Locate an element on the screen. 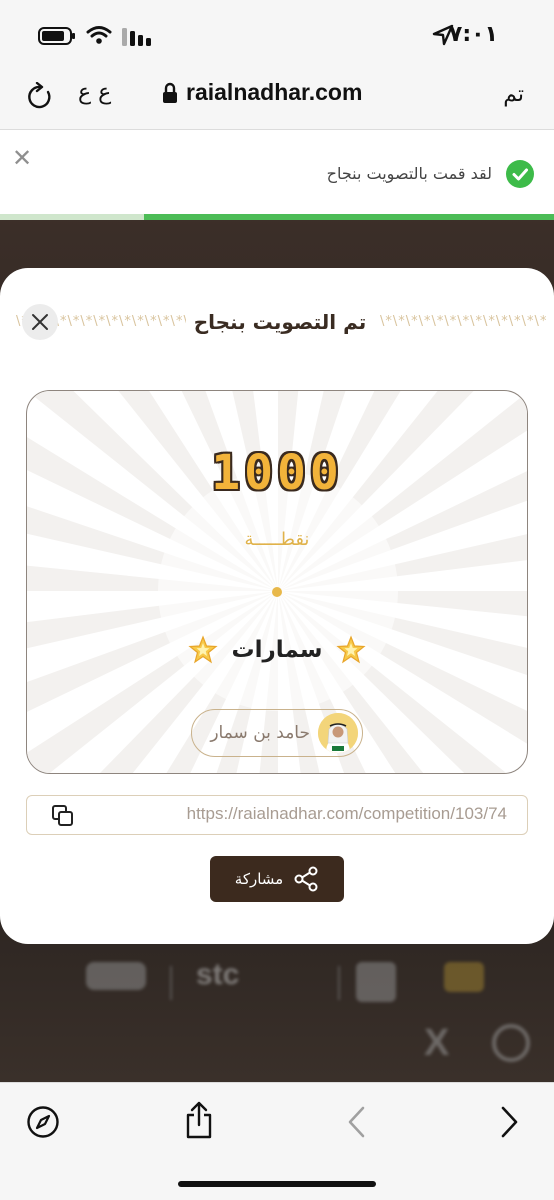 Image resolution: width=554 pixels, height=1200 pixels. battery-icon is located at coordinates (56, 36).